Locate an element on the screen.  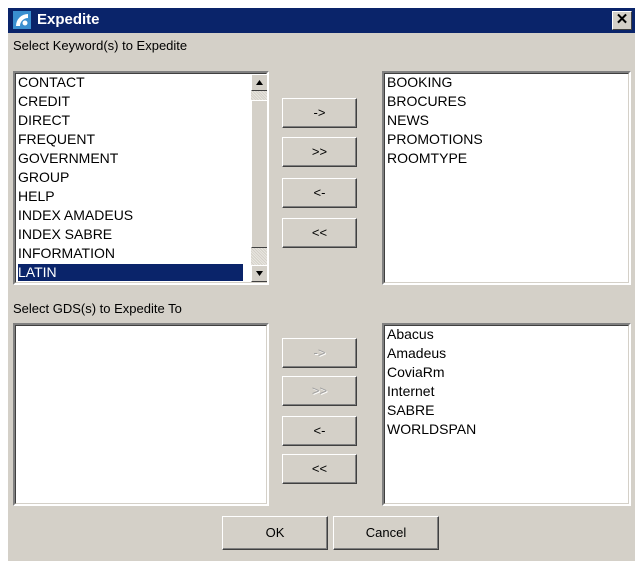
add-all-gds-button: >> is located at coordinates (319, 391).